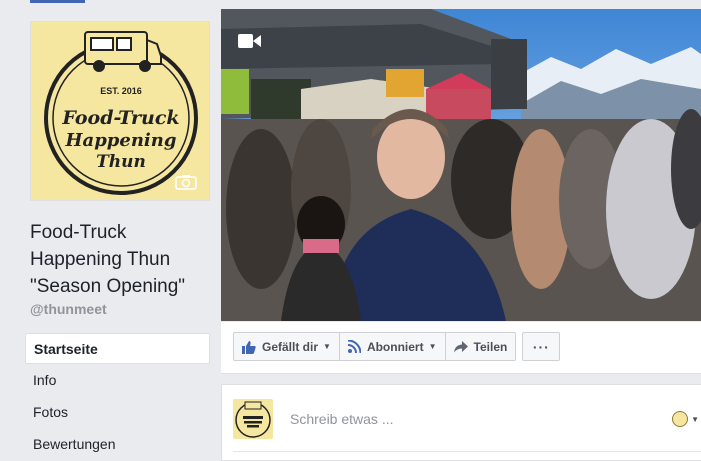 Image resolution: width=701 pixels, height=461 pixels. What do you see at coordinates (121, 140) in the screenshot?
I see `logo-line2: Happening` at bounding box center [121, 140].